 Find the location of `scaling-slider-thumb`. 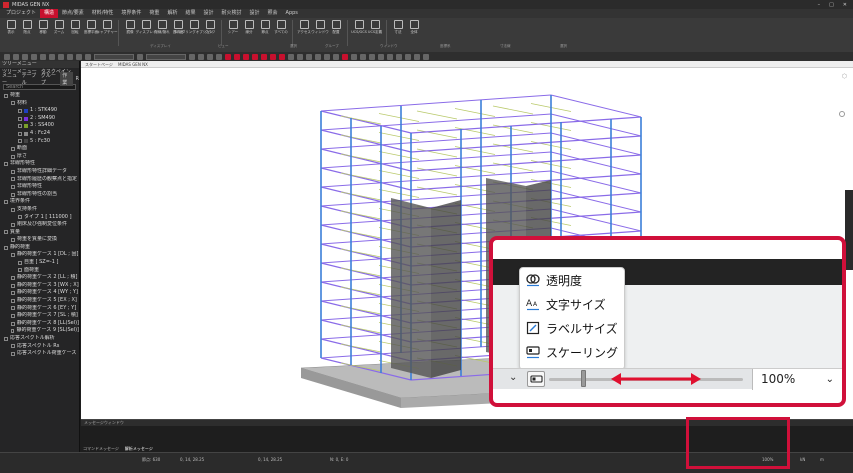

scaling-slider-thumb is located at coordinates (583, 378).